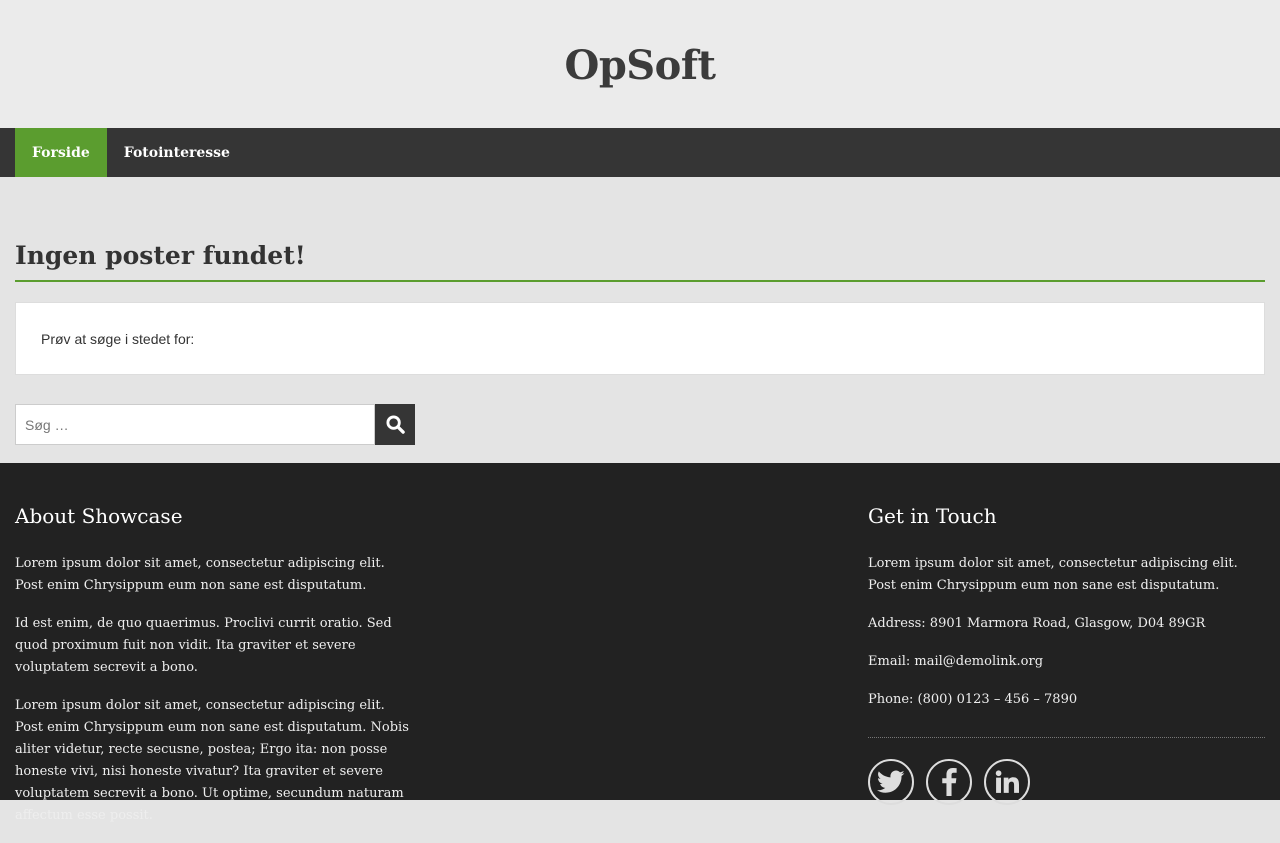 Image resolution: width=1280 pixels, height=843 pixels. What do you see at coordinates (640, 424) in the screenshot?
I see `search-form` at bounding box center [640, 424].